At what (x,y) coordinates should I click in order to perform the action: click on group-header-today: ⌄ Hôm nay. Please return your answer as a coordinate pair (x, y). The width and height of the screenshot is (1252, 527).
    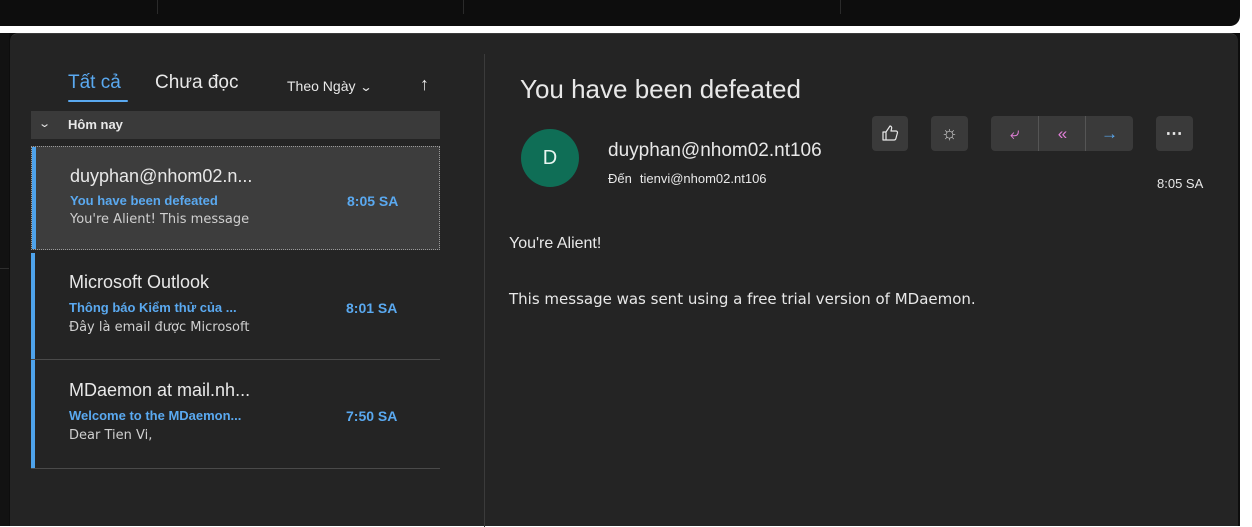
    Looking at the image, I should click on (235, 125).